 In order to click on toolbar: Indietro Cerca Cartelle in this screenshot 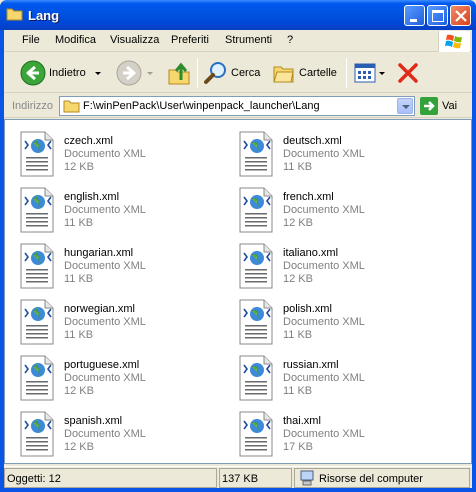, I will do `click(238, 73)`.